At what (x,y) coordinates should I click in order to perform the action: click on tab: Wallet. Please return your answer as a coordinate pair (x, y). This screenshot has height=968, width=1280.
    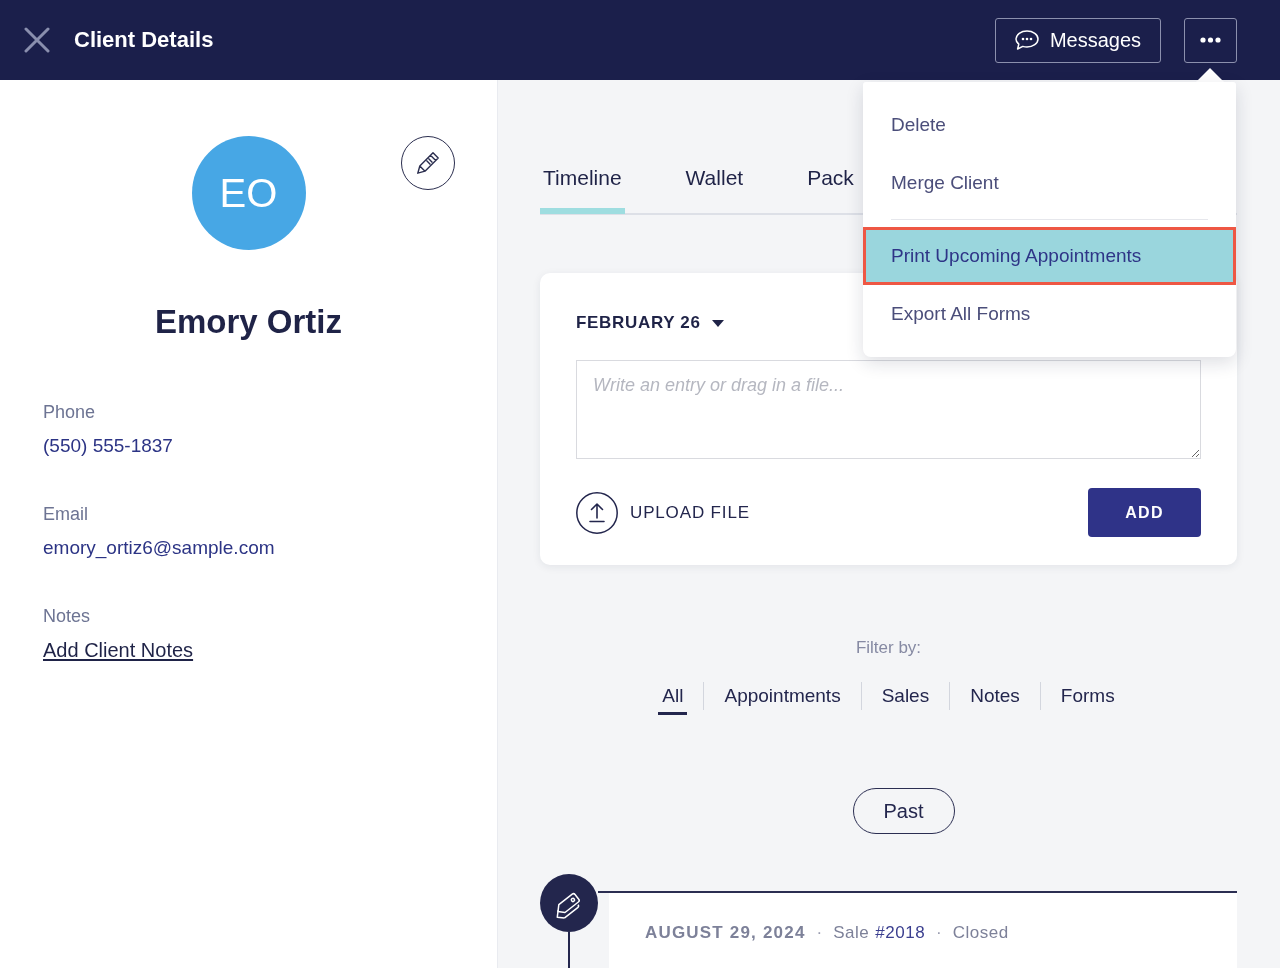
    Looking at the image, I should click on (714, 189).